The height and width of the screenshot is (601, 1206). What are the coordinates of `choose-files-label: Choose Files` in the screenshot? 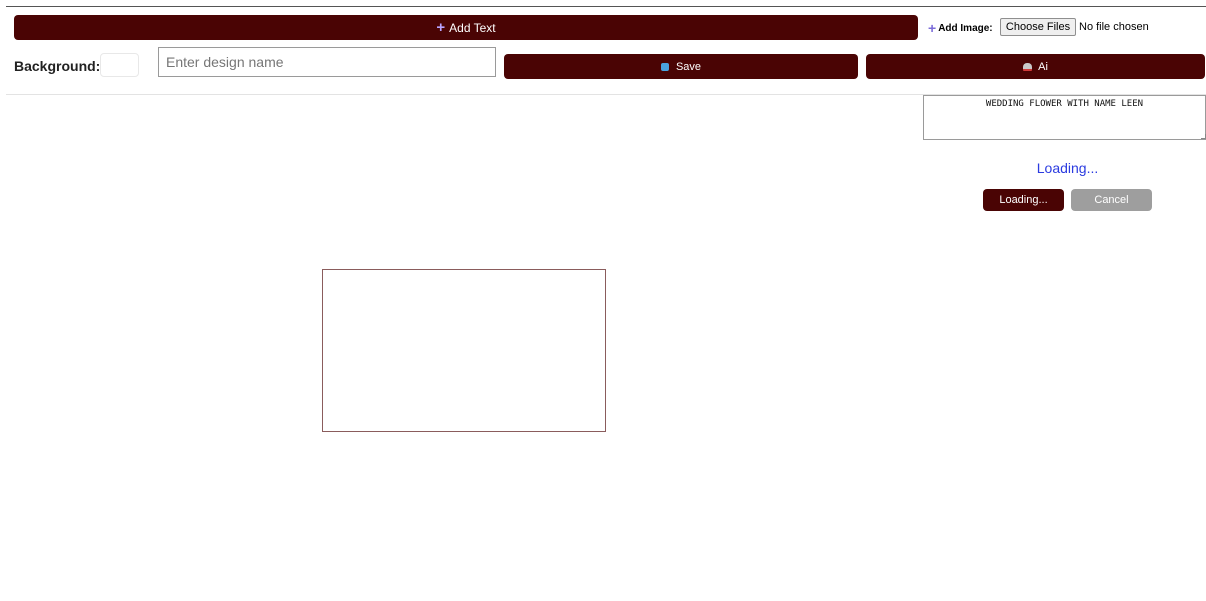 It's located at (1038, 27).